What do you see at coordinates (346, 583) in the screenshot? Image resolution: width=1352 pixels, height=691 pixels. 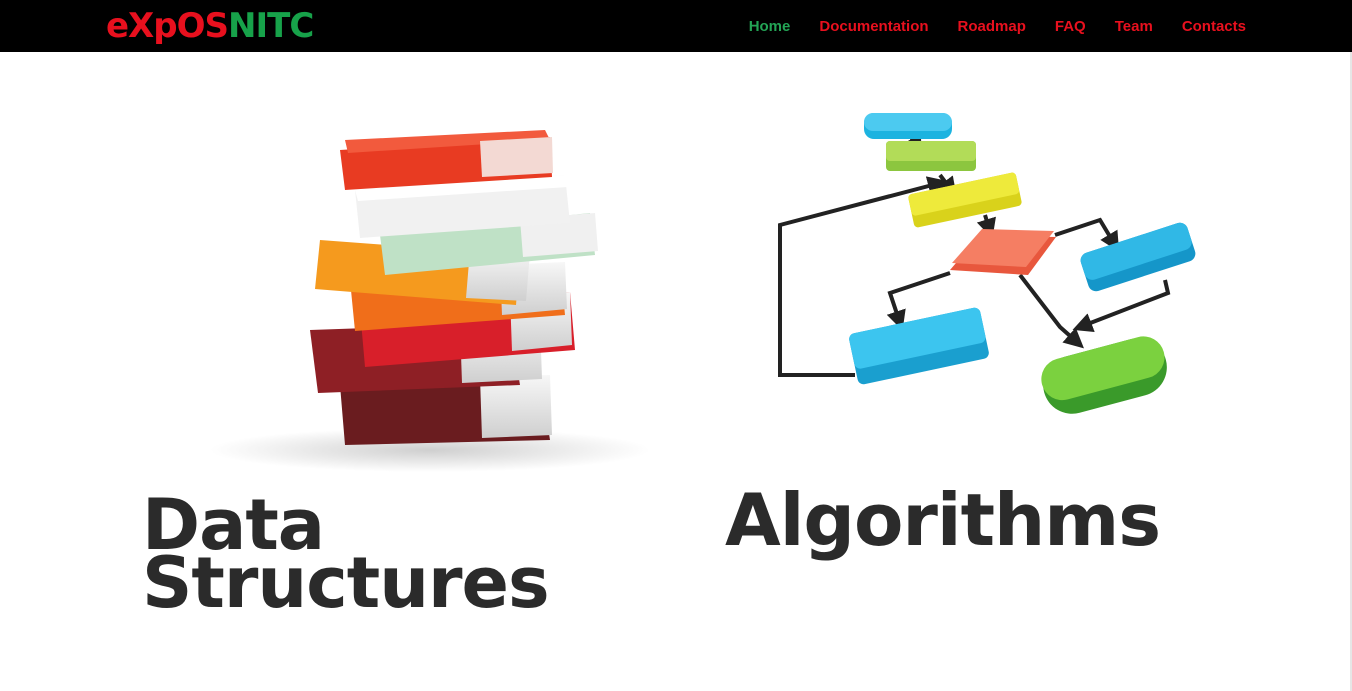 I see `data-structures-heading-line2: Structures` at bounding box center [346, 583].